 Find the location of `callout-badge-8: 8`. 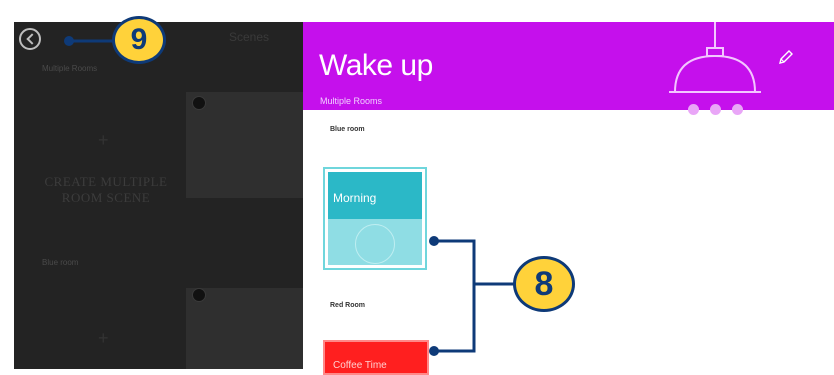

callout-badge-8: 8 is located at coordinates (544, 284).